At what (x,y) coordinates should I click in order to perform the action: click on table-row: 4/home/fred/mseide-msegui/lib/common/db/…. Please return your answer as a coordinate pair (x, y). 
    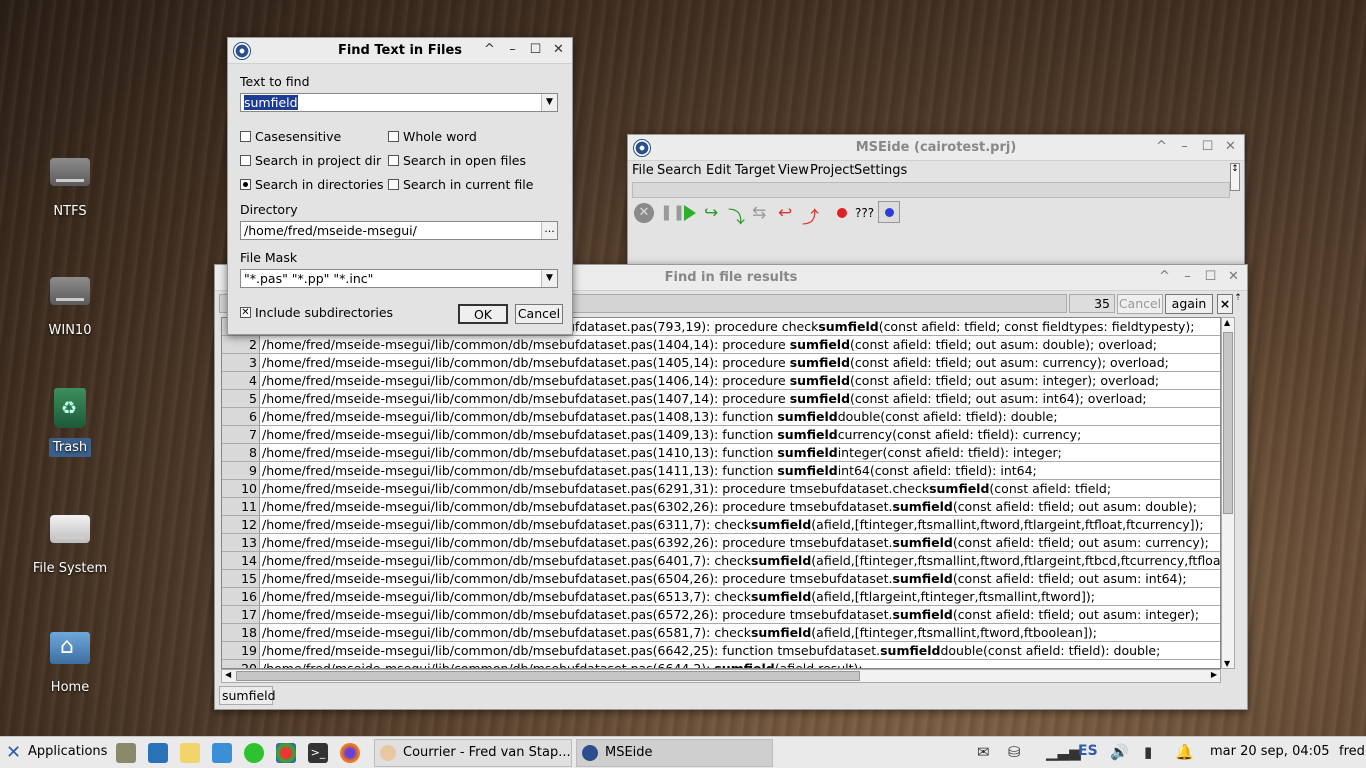
    Looking at the image, I should click on (721, 381).